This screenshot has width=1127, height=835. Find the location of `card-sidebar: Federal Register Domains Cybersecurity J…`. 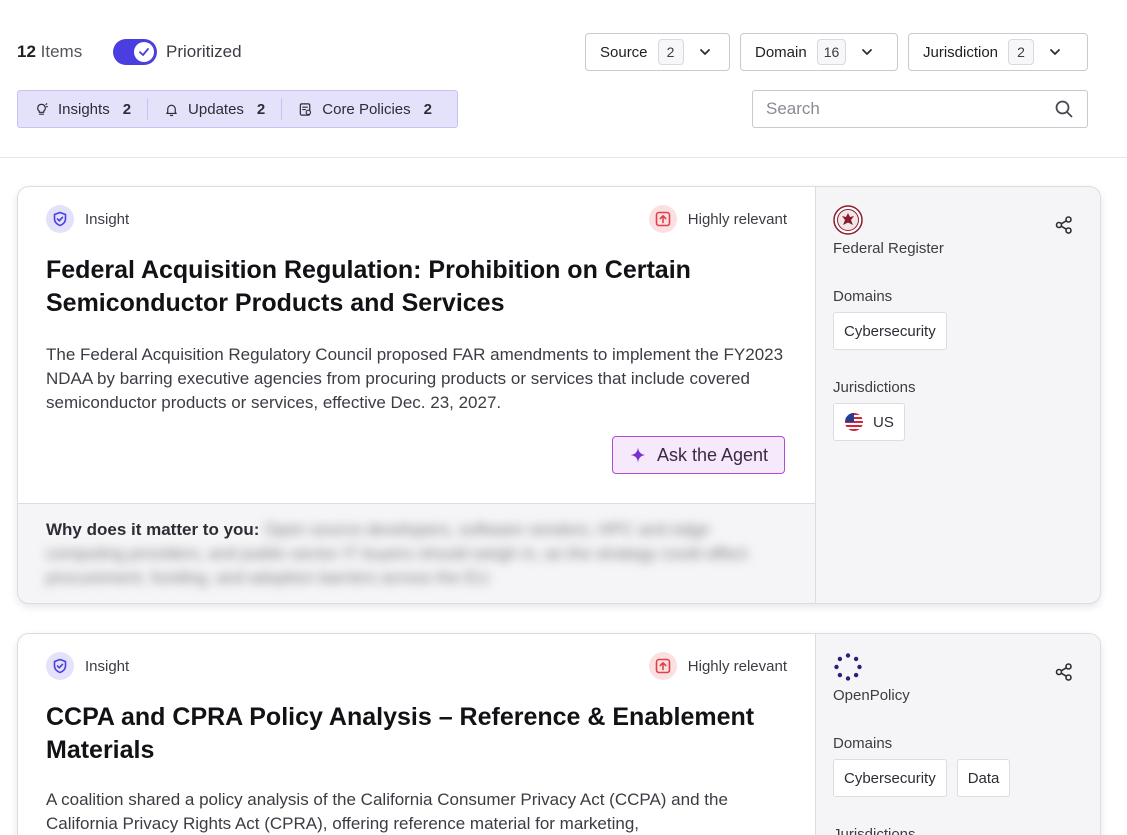

card-sidebar: Federal Register Domains Cybersecurity J… is located at coordinates (957, 395).